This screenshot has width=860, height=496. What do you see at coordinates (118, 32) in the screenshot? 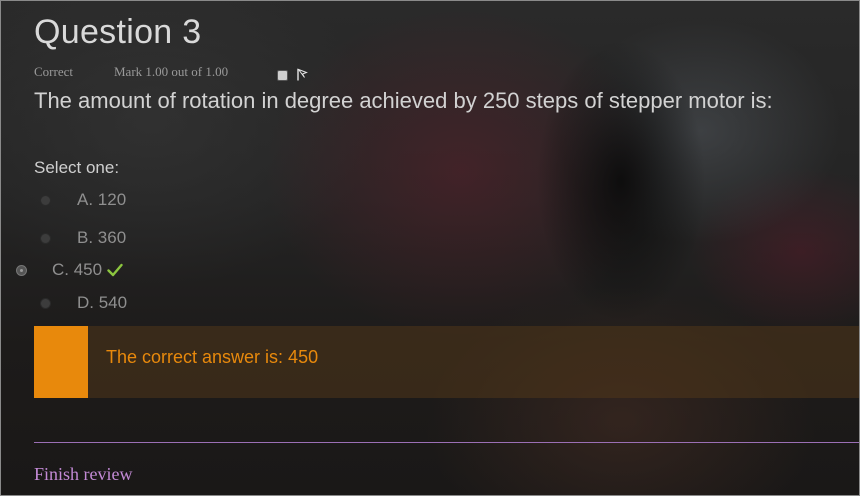
I see `question-title: Question 3` at bounding box center [118, 32].